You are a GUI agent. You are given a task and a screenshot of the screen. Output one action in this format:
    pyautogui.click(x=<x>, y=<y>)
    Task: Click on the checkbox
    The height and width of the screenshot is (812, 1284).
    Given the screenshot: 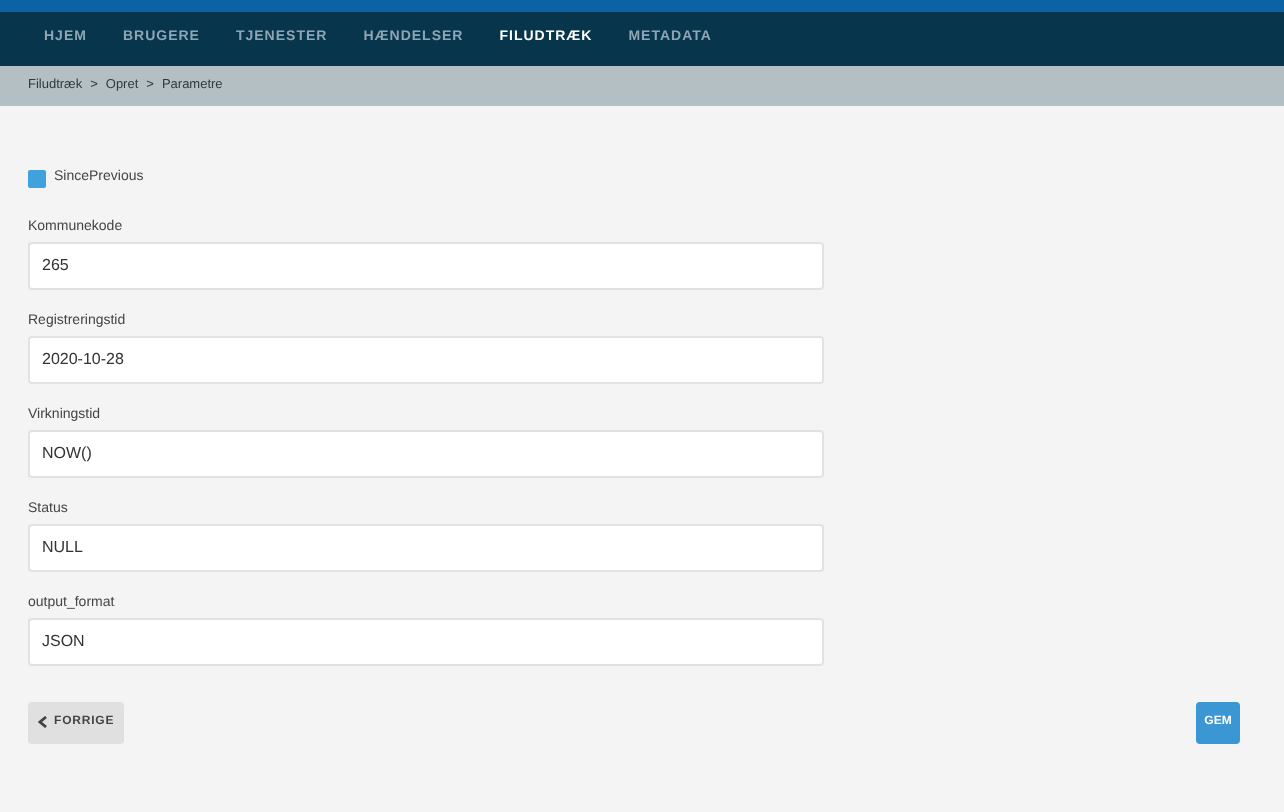 What is the action you would take?
    pyautogui.click(x=37, y=178)
    